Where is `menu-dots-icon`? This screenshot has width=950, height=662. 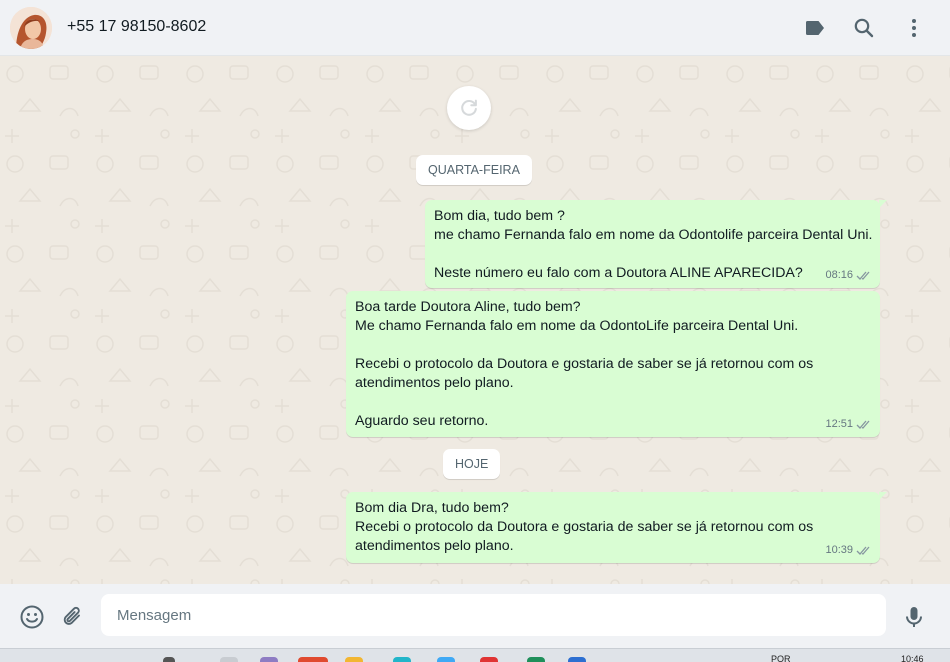
menu-dots-icon is located at coordinates (914, 28).